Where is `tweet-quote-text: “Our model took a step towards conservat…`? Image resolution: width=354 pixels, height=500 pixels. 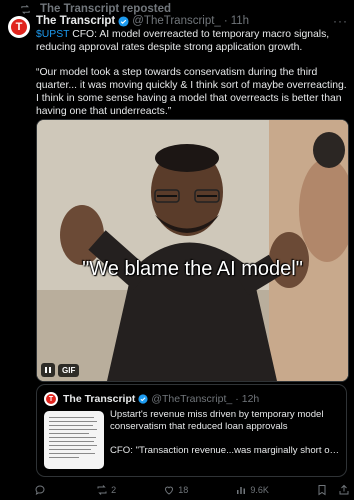 tweet-quote-text: “Our model took a step towards conservat… is located at coordinates (191, 92).